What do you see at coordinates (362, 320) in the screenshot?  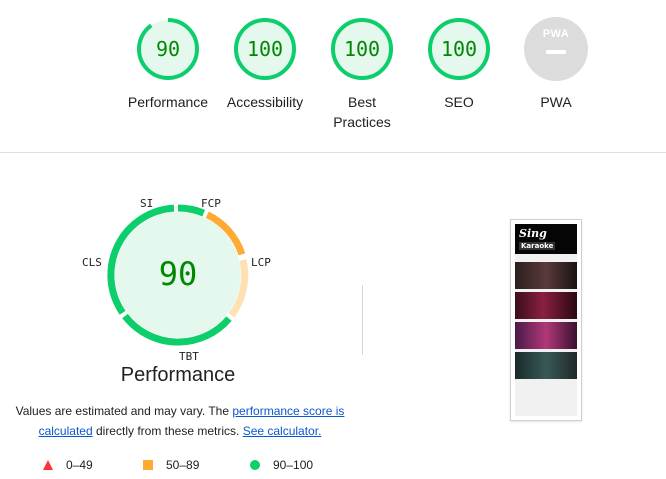 I see `vertical-divider` at bounding box center [362, 320].